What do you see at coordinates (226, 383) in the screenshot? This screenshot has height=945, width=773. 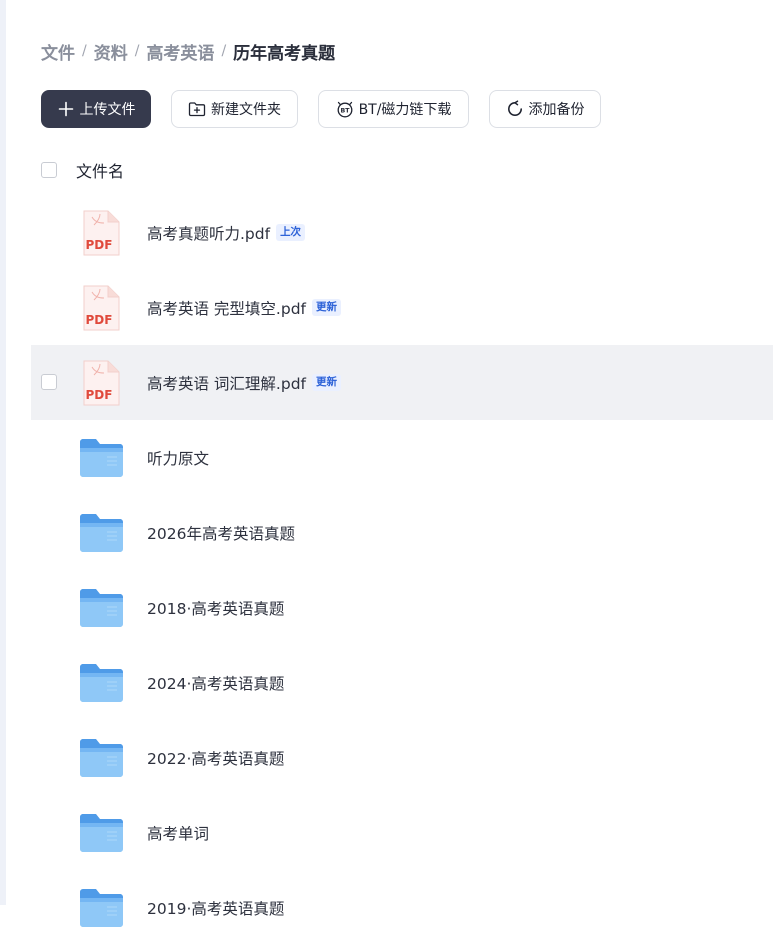 I see `file-name: 高考英语 词汇理解.pdf` at bounding box center [226, 383].